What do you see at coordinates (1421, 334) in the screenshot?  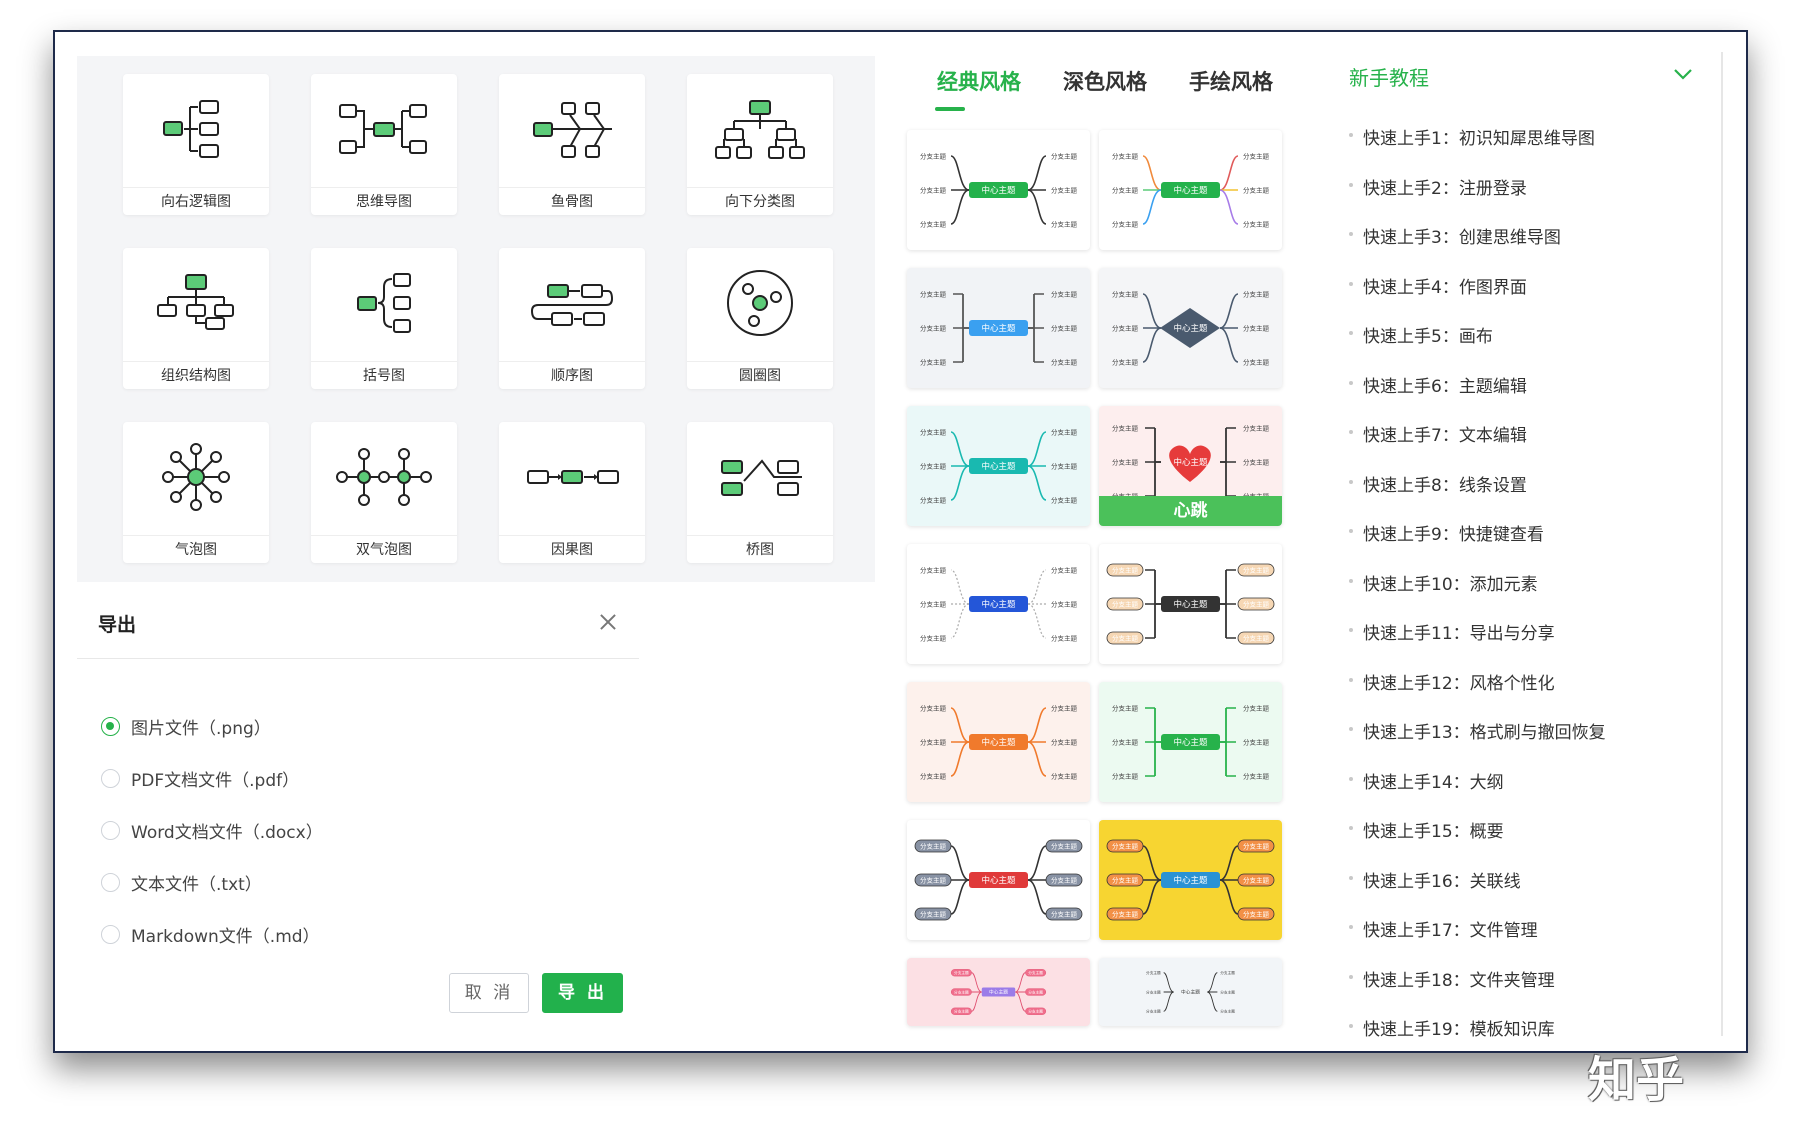 I see `tutorial-item: 快速上手5：画布` at bounding box center [1421, 334].